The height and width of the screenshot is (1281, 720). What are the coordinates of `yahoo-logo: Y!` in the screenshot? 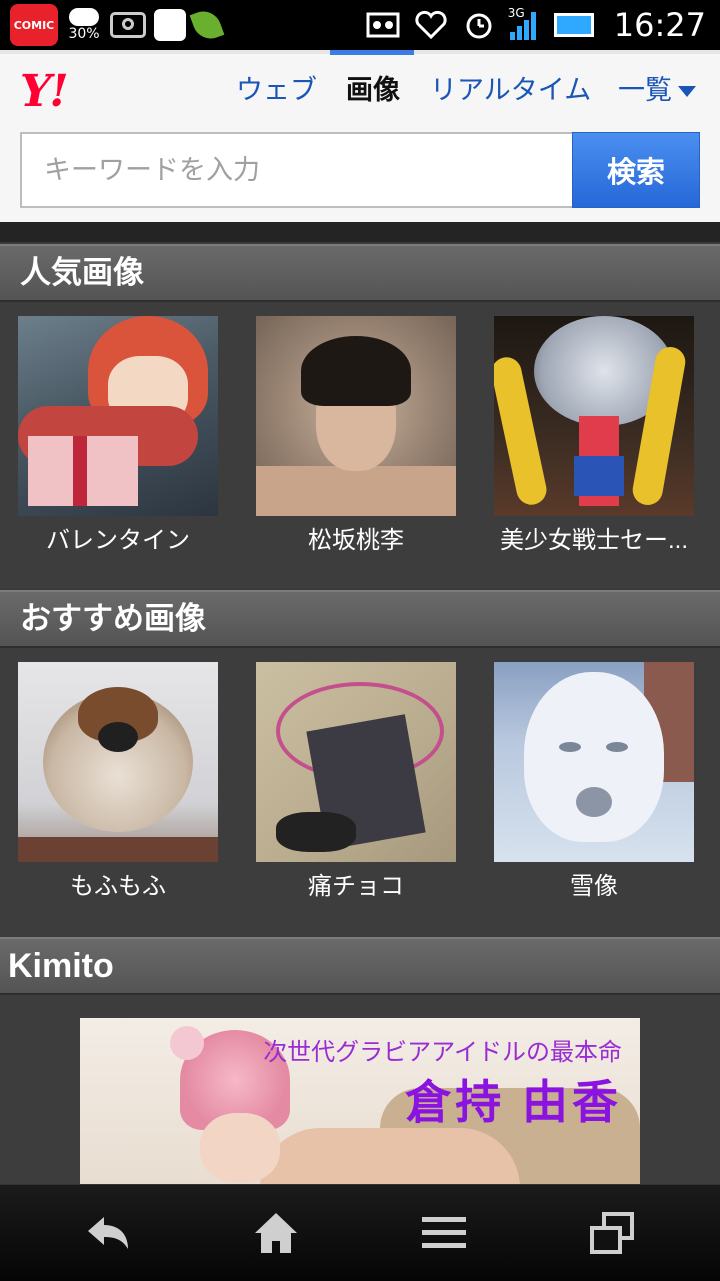 It's located at (44, 91).